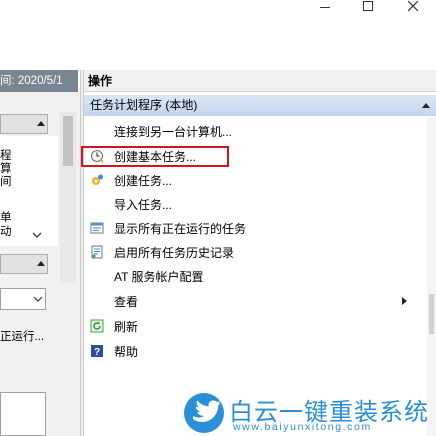 This screenshot has width=436, height=436. I want to click on summary-text-box: 程 算 间 单 动, so click(29, 191).